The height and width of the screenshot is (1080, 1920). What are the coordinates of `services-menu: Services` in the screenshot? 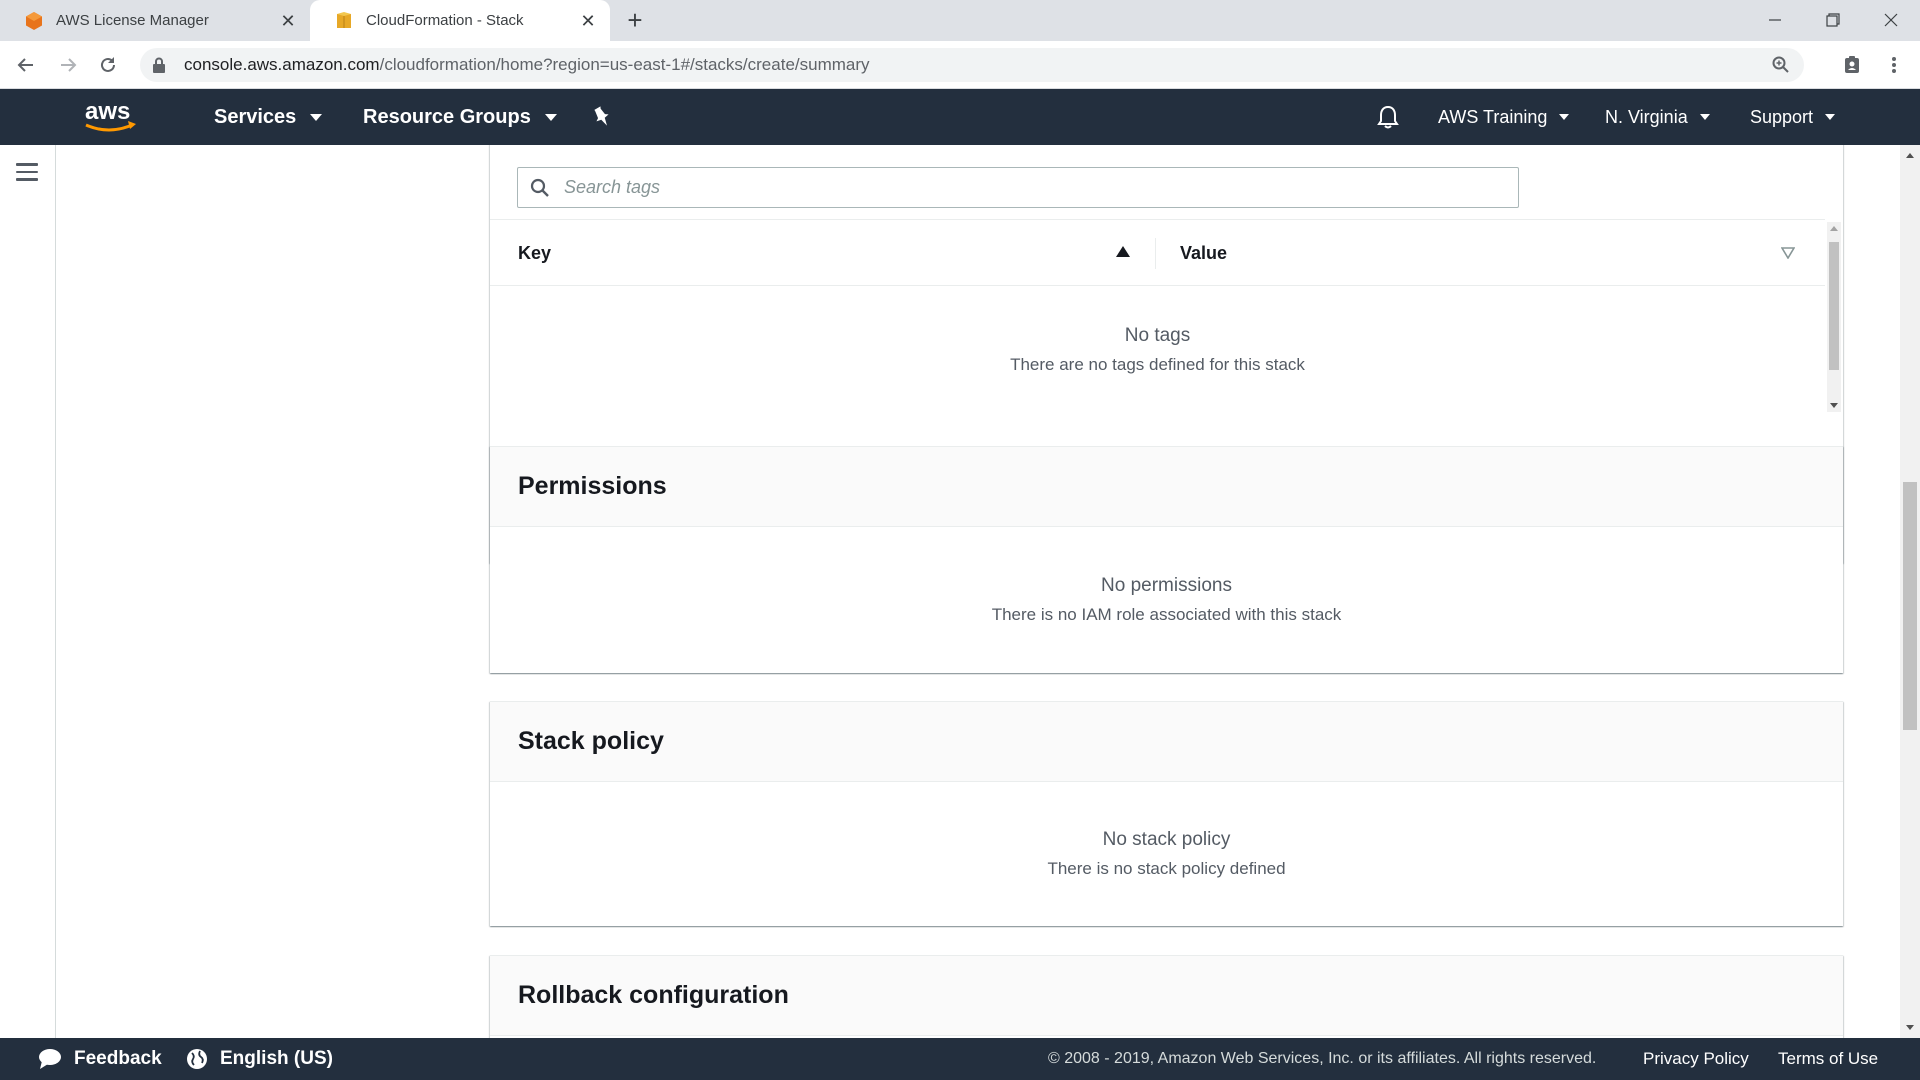 It's located at (268, 117).